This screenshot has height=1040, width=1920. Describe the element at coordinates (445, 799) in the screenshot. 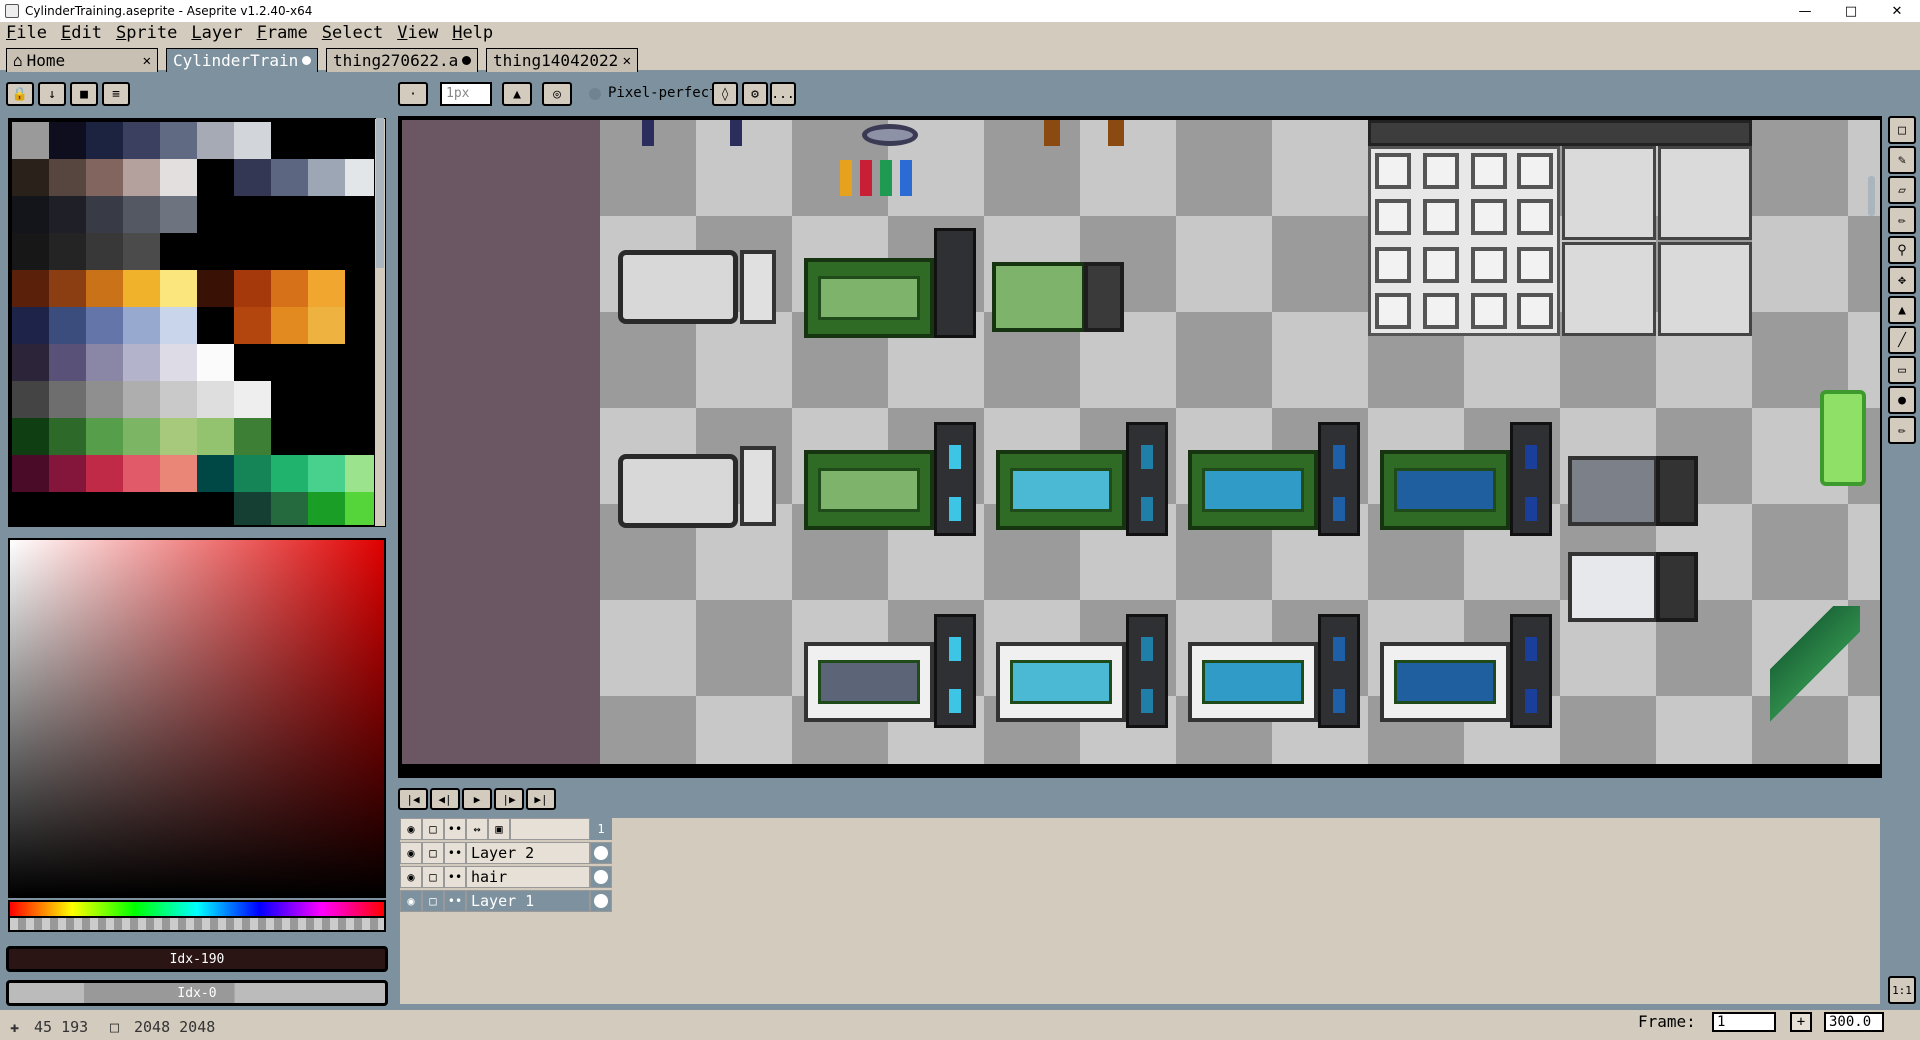

I see `previous-frame-icon: ◀|` at that location.